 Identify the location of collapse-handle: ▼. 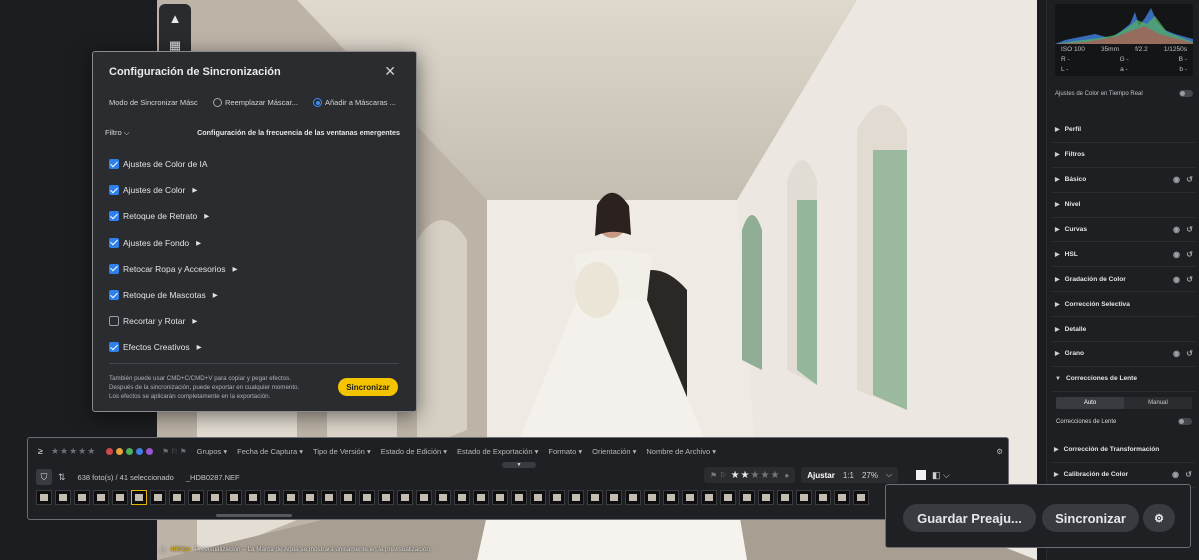
(519, 465).